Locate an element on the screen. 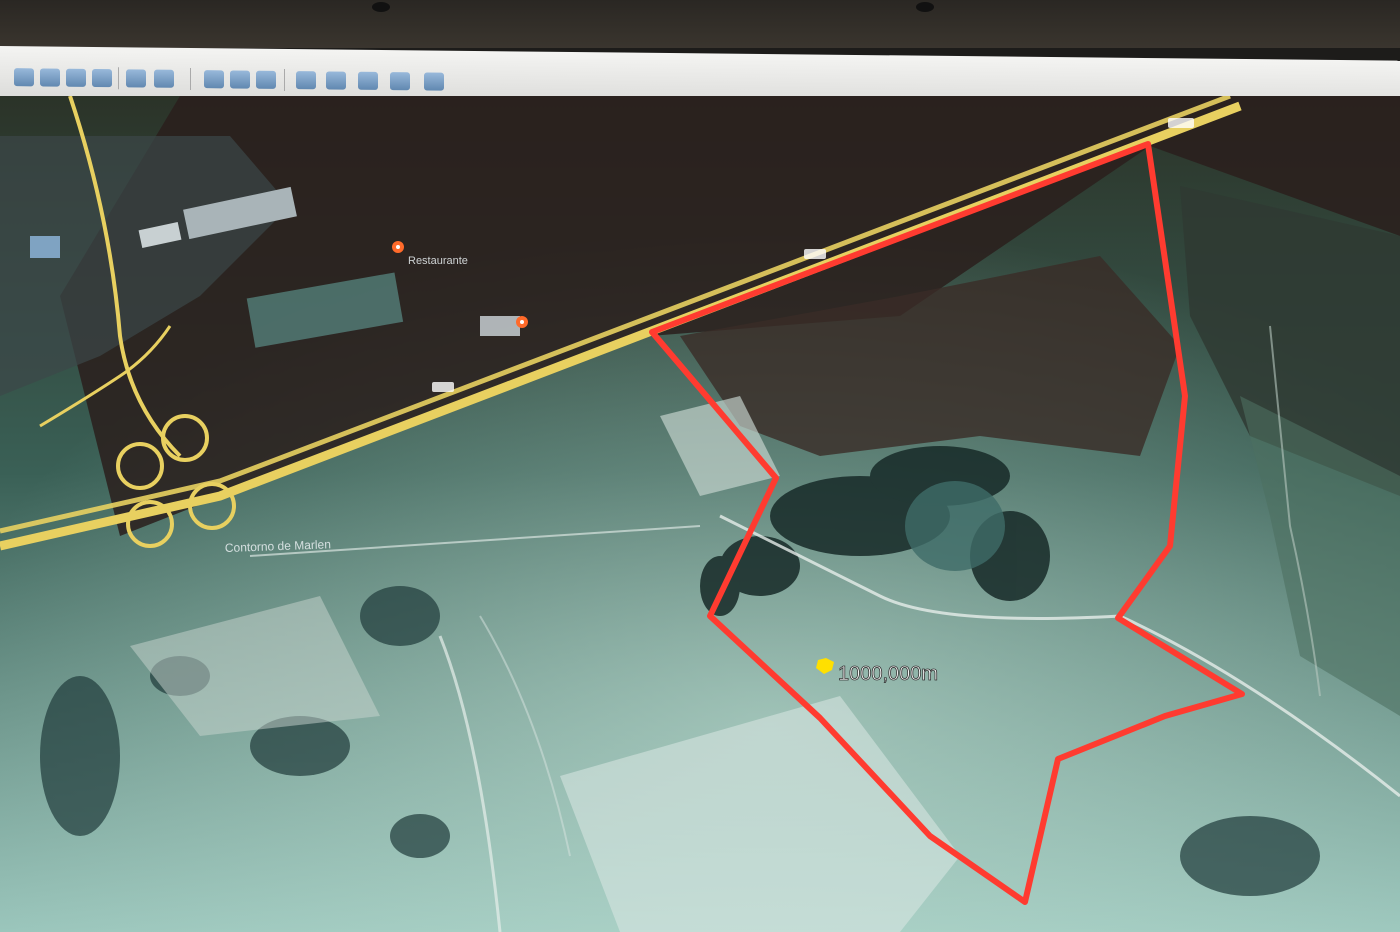 The width and height of the screenshot is (1400, 932). sun-icon is located at coordinates (240, 79).